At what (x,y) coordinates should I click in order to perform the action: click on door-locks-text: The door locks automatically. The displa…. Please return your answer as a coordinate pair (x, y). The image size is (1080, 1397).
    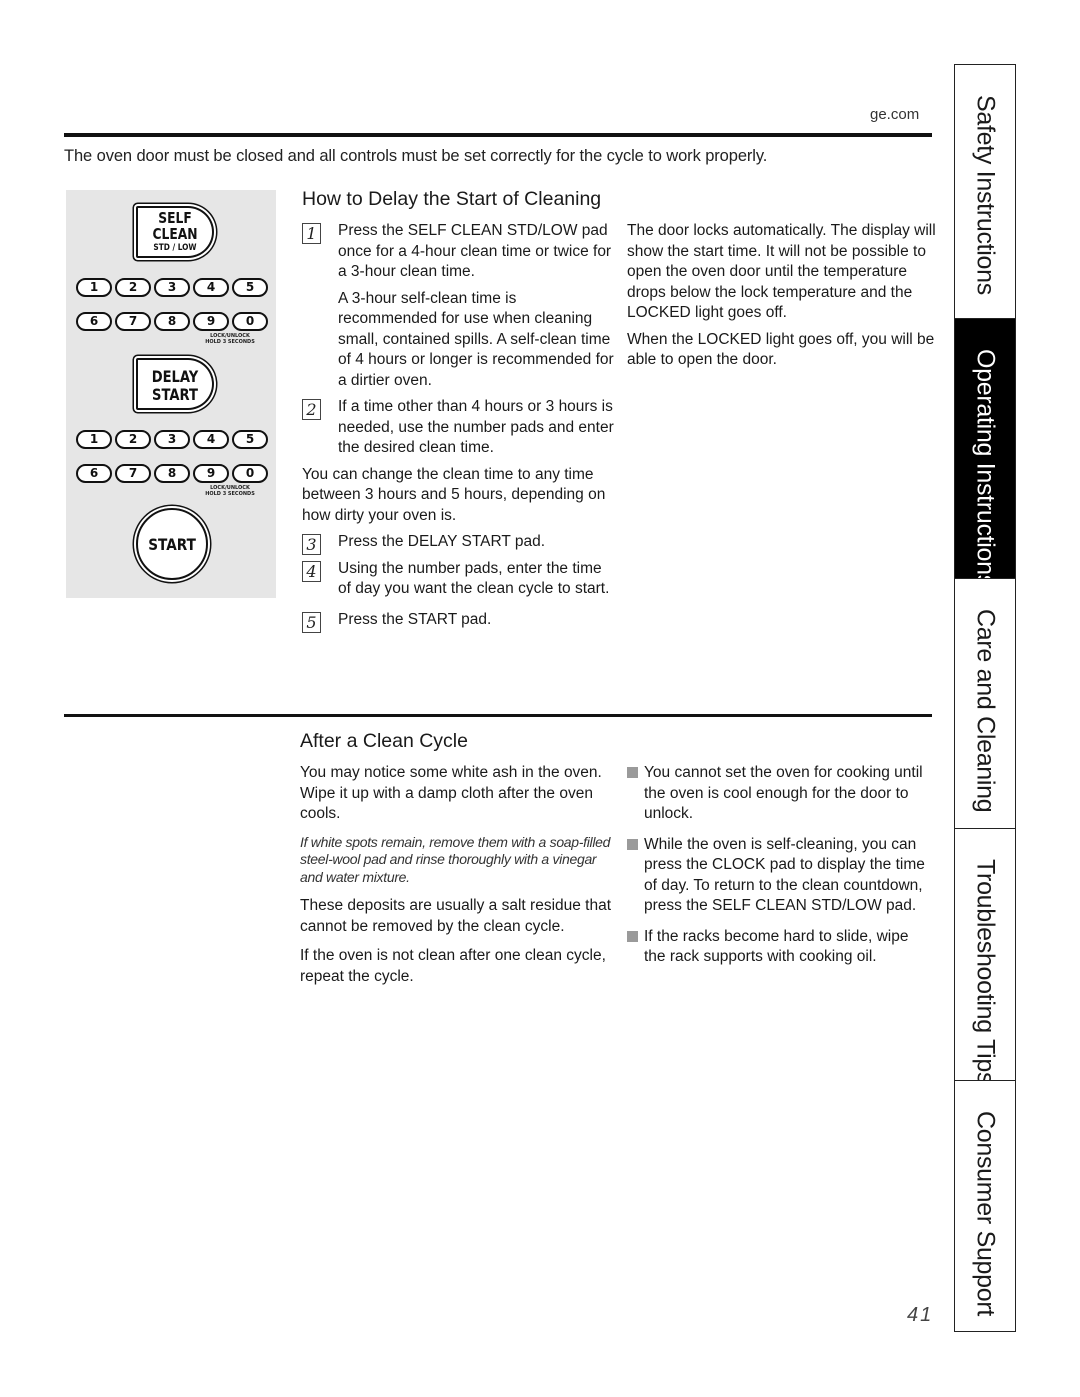
    Looking at the image, I should click on (781, 271).